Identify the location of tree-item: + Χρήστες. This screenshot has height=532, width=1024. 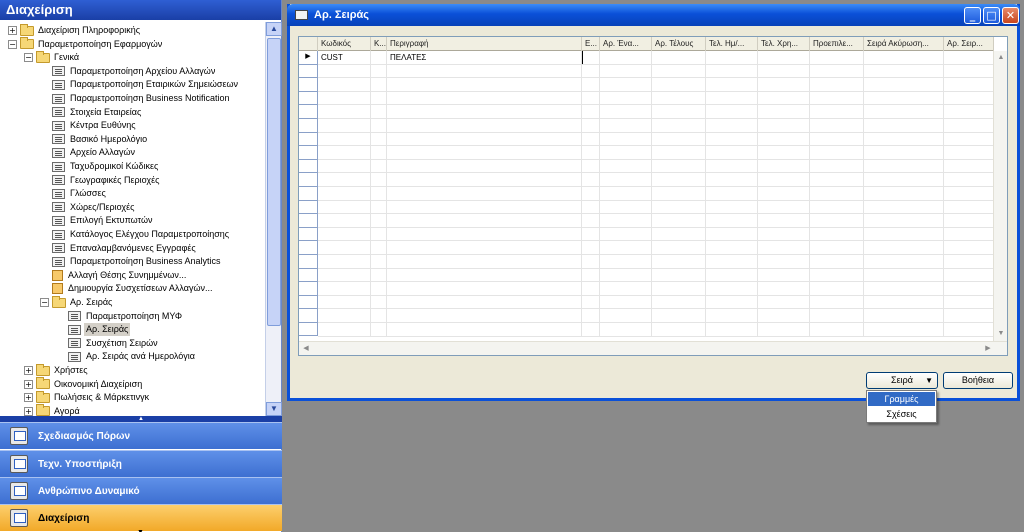
(57, 370).